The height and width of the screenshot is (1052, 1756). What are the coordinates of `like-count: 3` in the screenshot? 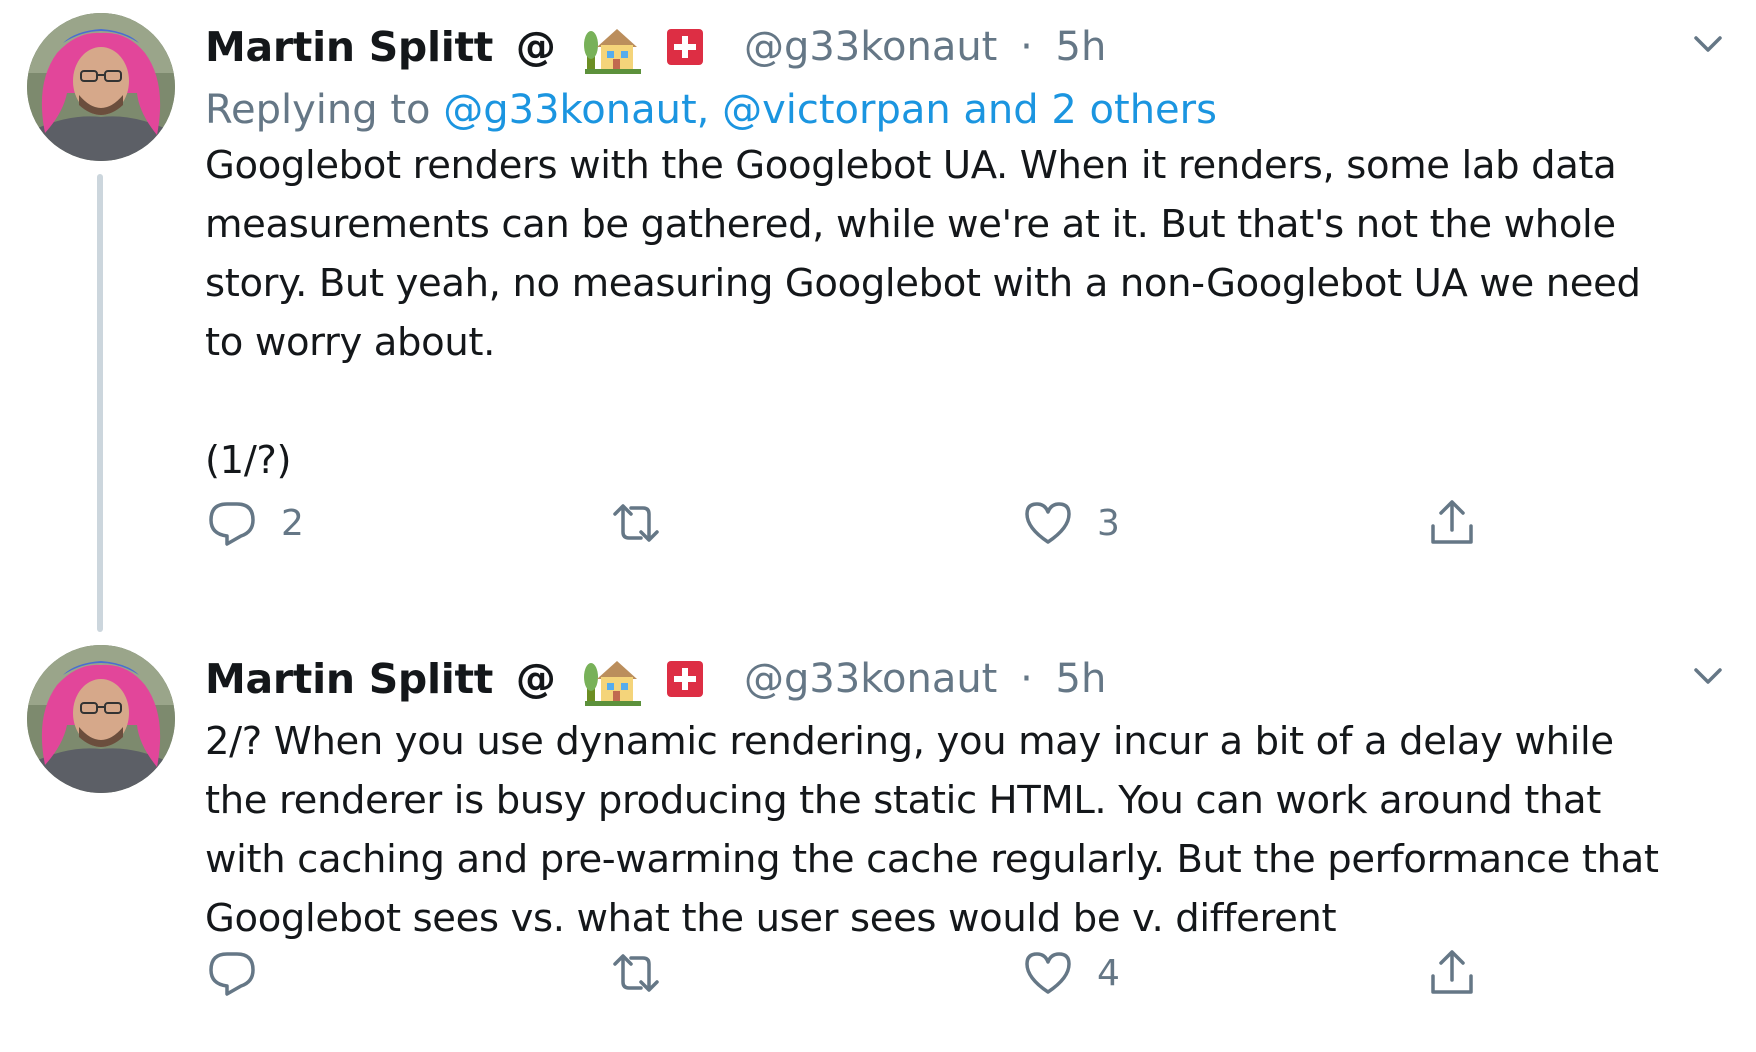 It's located at (1108, 523).